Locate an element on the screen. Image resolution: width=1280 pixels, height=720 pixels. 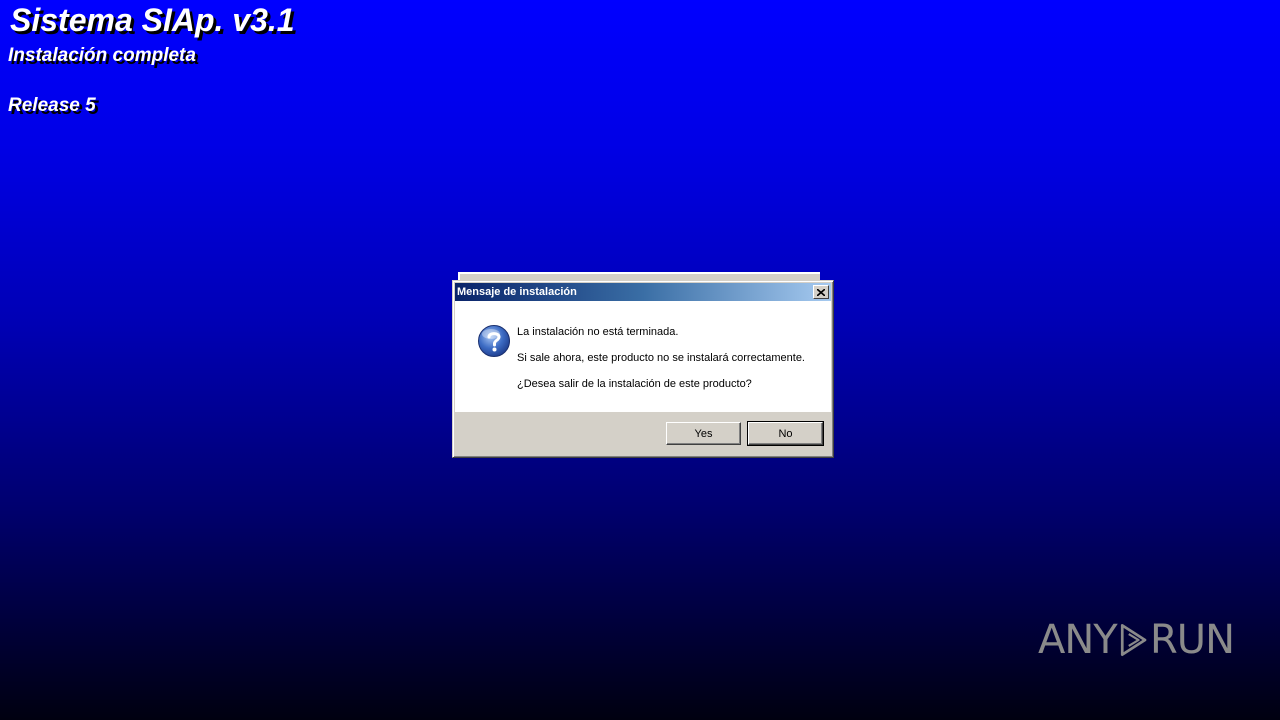
close-button is located at coordinates (821, 292).